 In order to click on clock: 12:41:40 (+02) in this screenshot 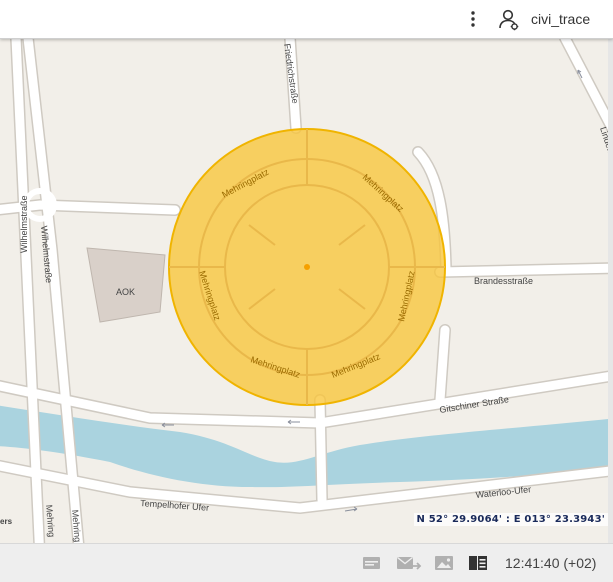, I will do `click(551, 563)`.